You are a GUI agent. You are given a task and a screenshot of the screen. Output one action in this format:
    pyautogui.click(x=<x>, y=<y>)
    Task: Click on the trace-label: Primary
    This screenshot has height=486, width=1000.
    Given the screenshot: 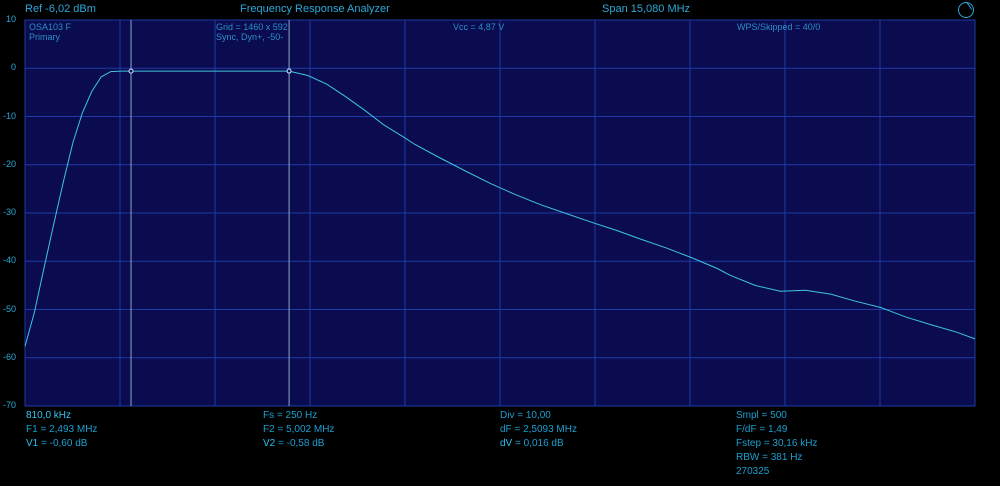 What is the action you would take?
    pyautogui.click(x=44, y=37)
    